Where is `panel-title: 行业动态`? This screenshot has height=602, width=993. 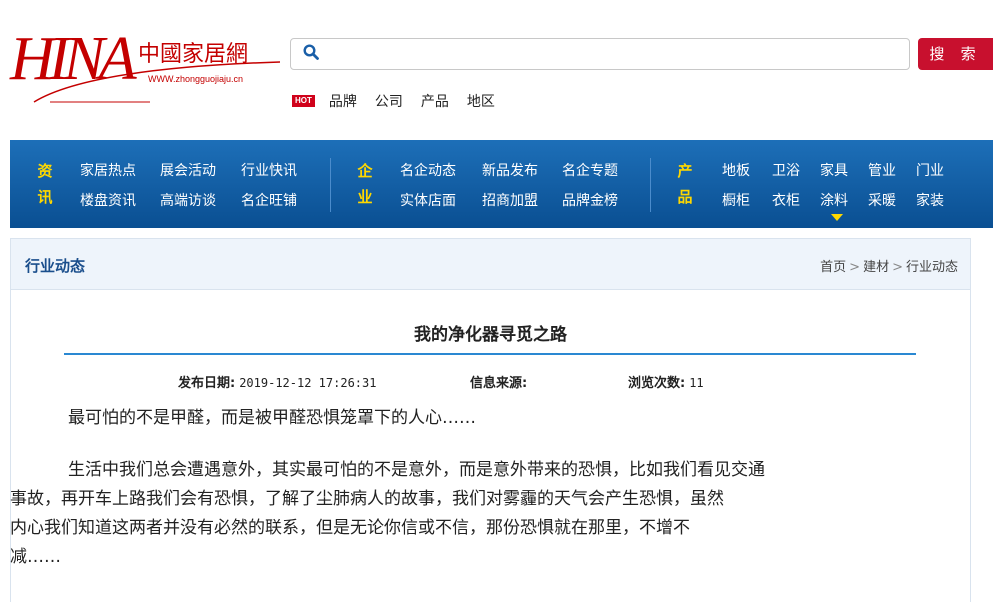 panel-title: 行业动态 is located at coordinates (55, 266).